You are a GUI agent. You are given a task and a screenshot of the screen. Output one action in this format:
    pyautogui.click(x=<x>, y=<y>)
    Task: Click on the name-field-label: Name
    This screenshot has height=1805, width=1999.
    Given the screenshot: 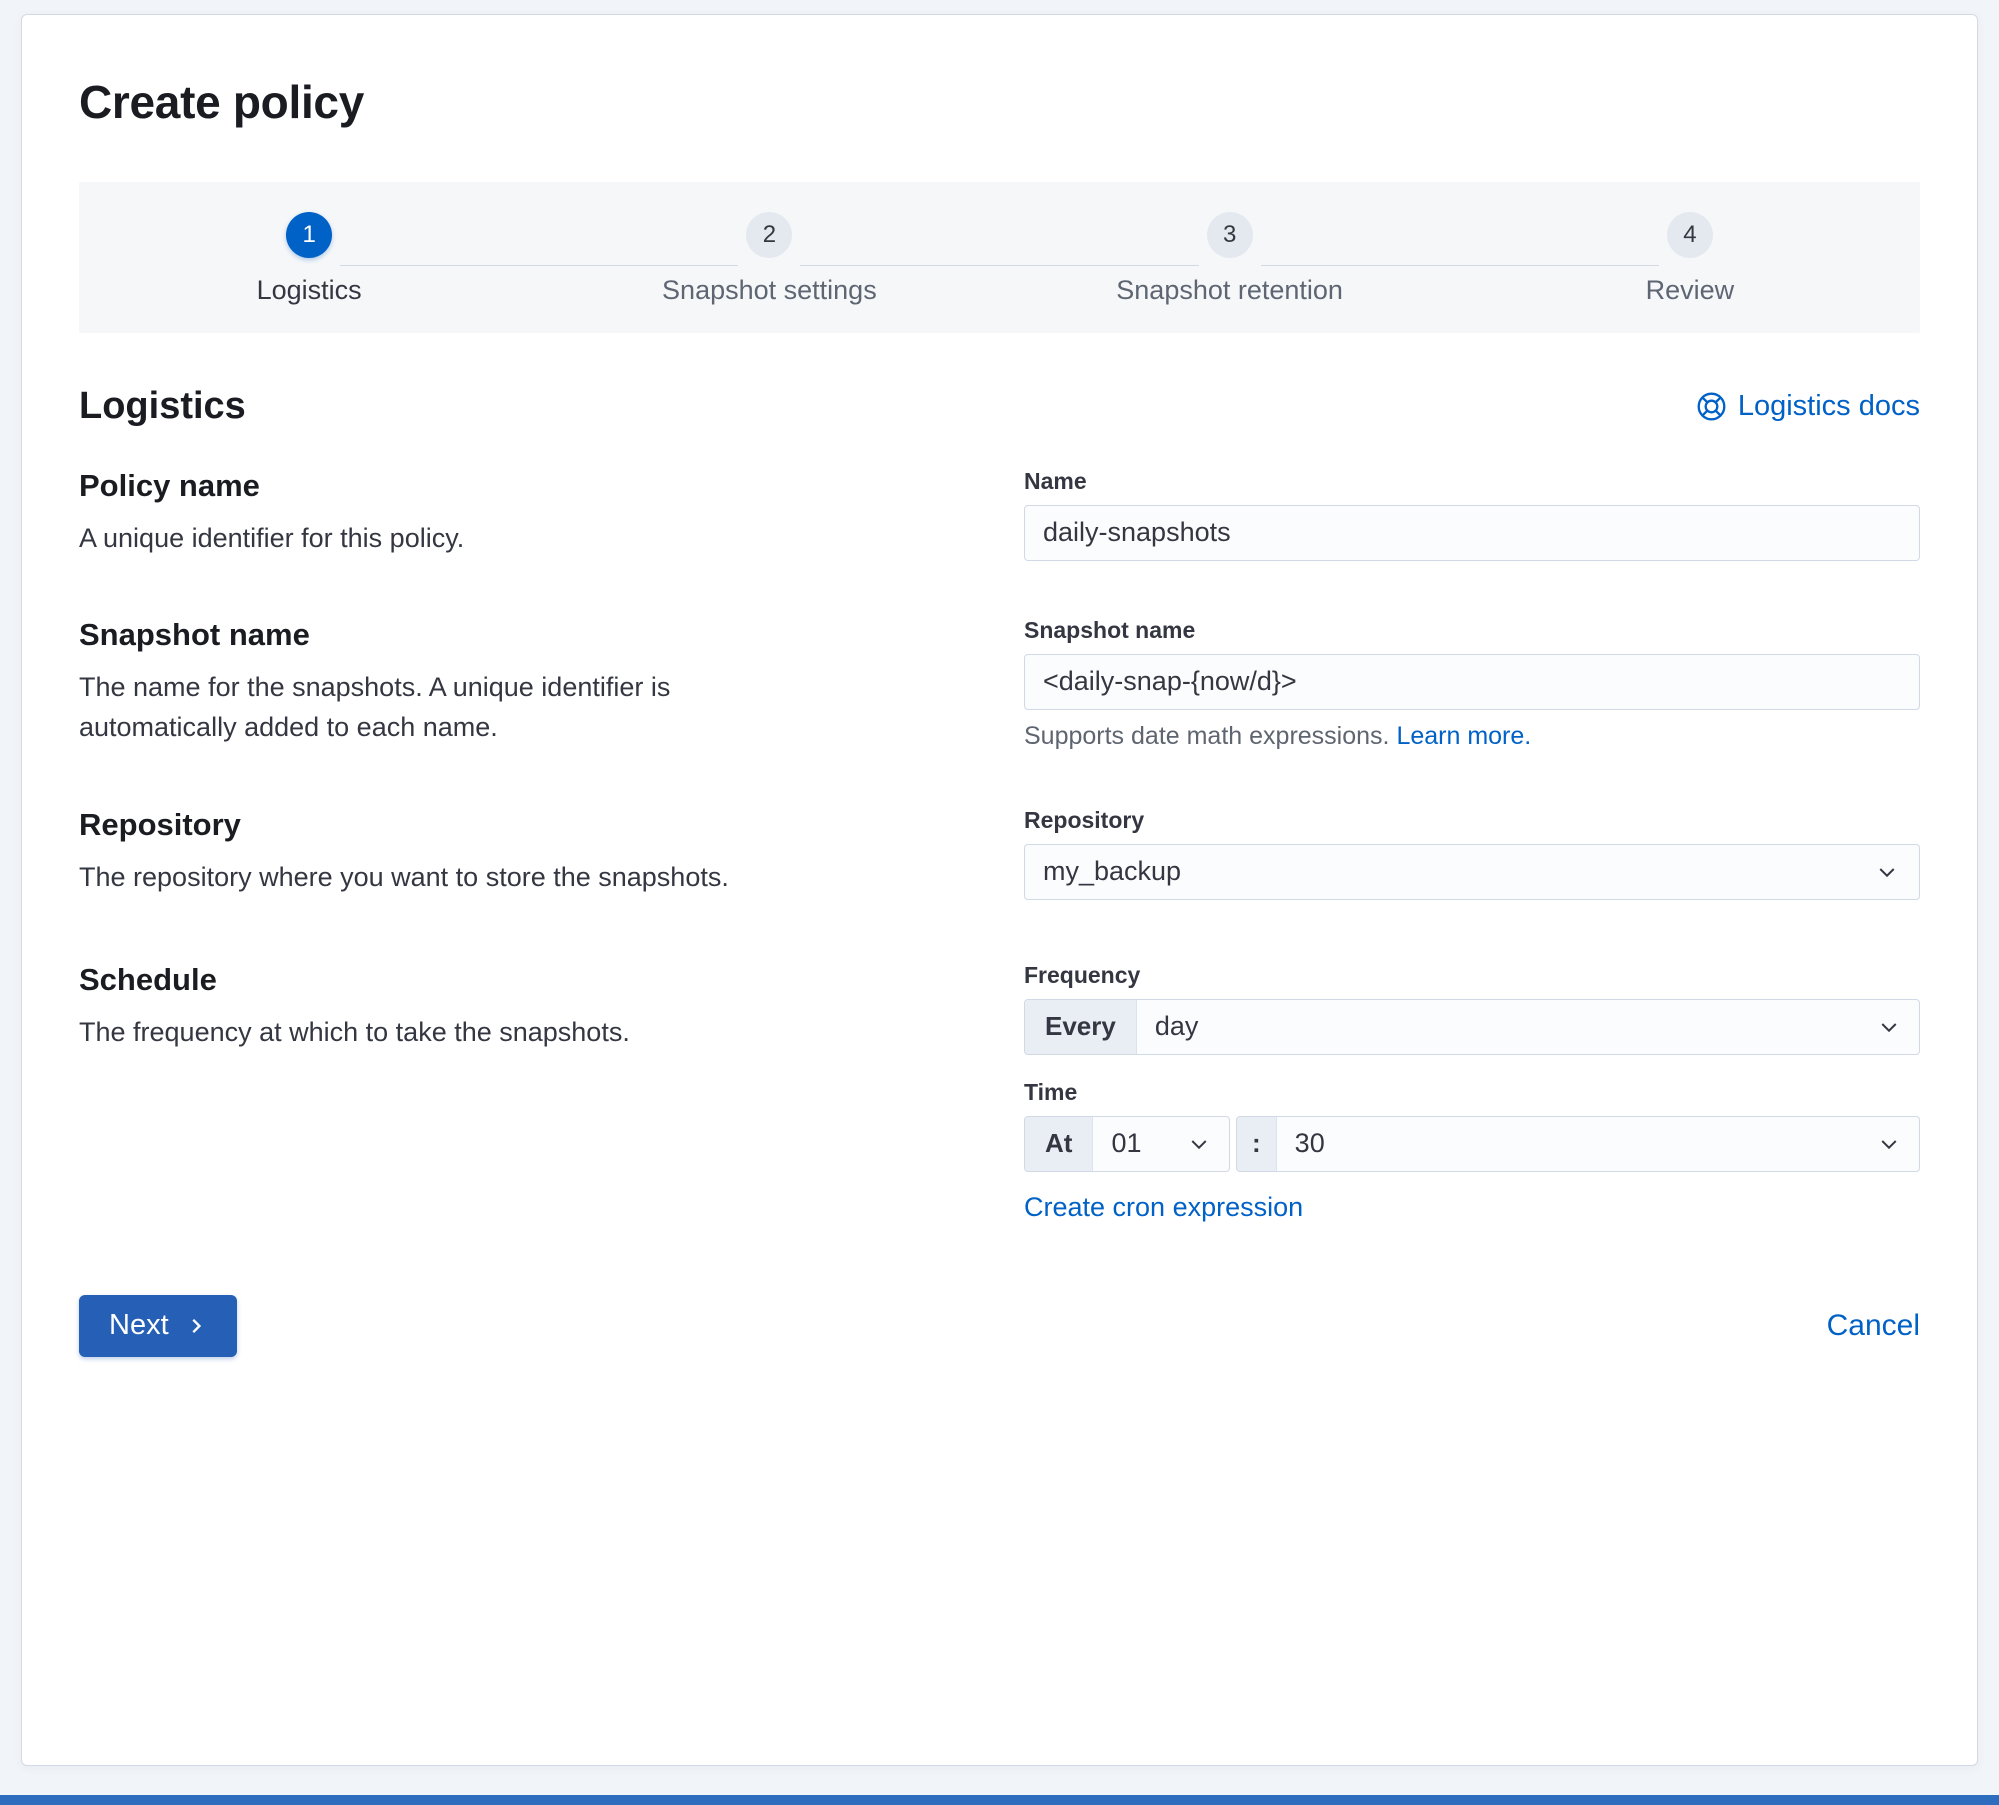 What is the action you would take?
    pyautogui.click(x=1055, y=480)
    